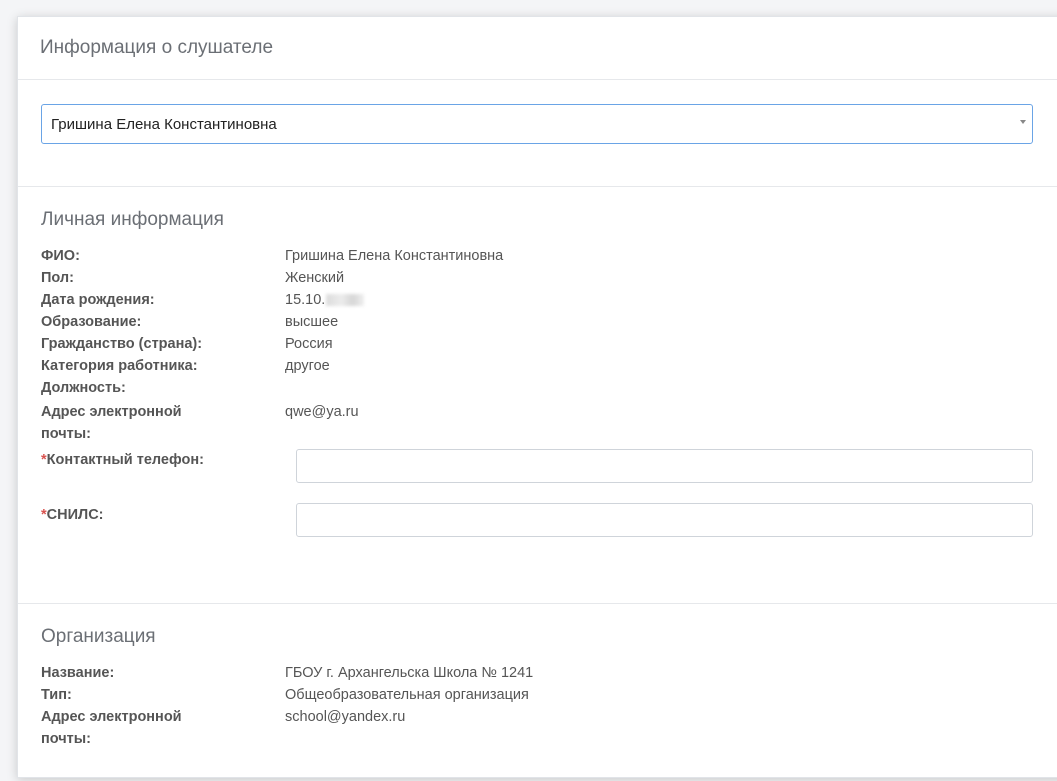 The height and width of the screenshot is (781, 1057). I want to click on snils-row: *СНИЛС:, so click(547, 520).